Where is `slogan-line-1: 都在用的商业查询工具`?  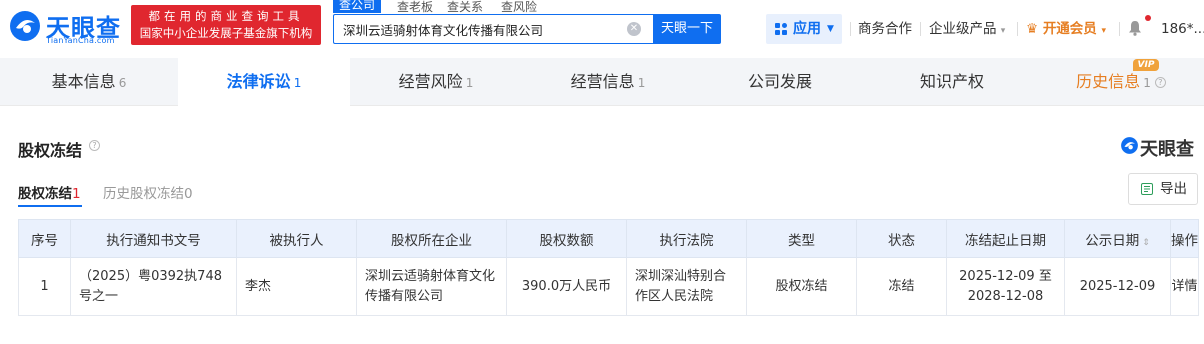 slogan-line-1: 都在用的商业查询工具 is located at coordinates (226, 16).